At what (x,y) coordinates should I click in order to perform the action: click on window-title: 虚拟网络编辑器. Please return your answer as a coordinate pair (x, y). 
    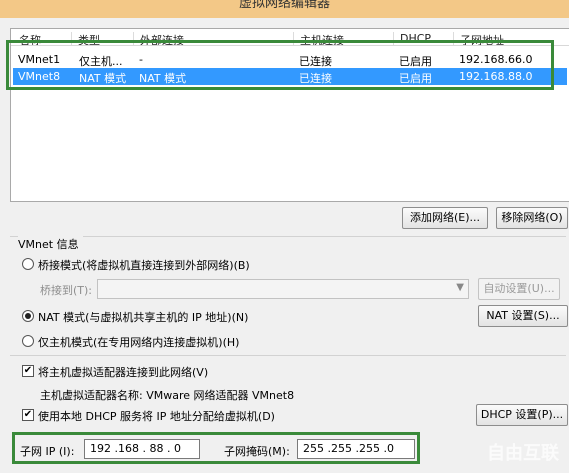
    Looking at the image, I should click on (284, 5).